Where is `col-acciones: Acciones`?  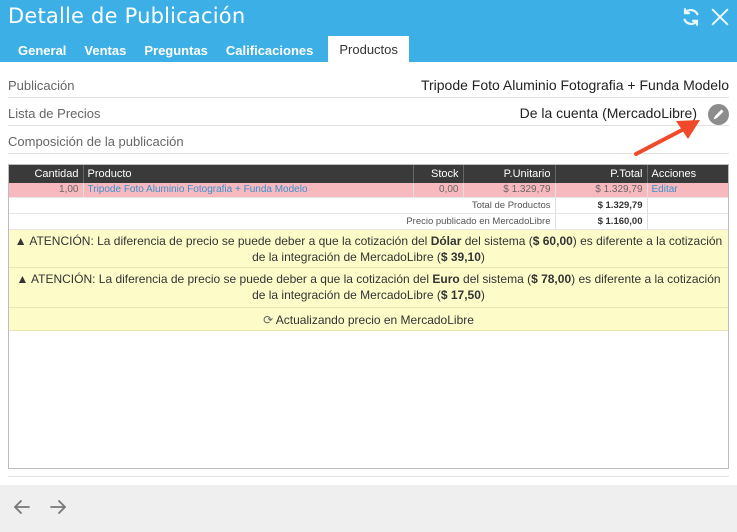
col-acciones: Acciones is located at coordinates (674, 174).